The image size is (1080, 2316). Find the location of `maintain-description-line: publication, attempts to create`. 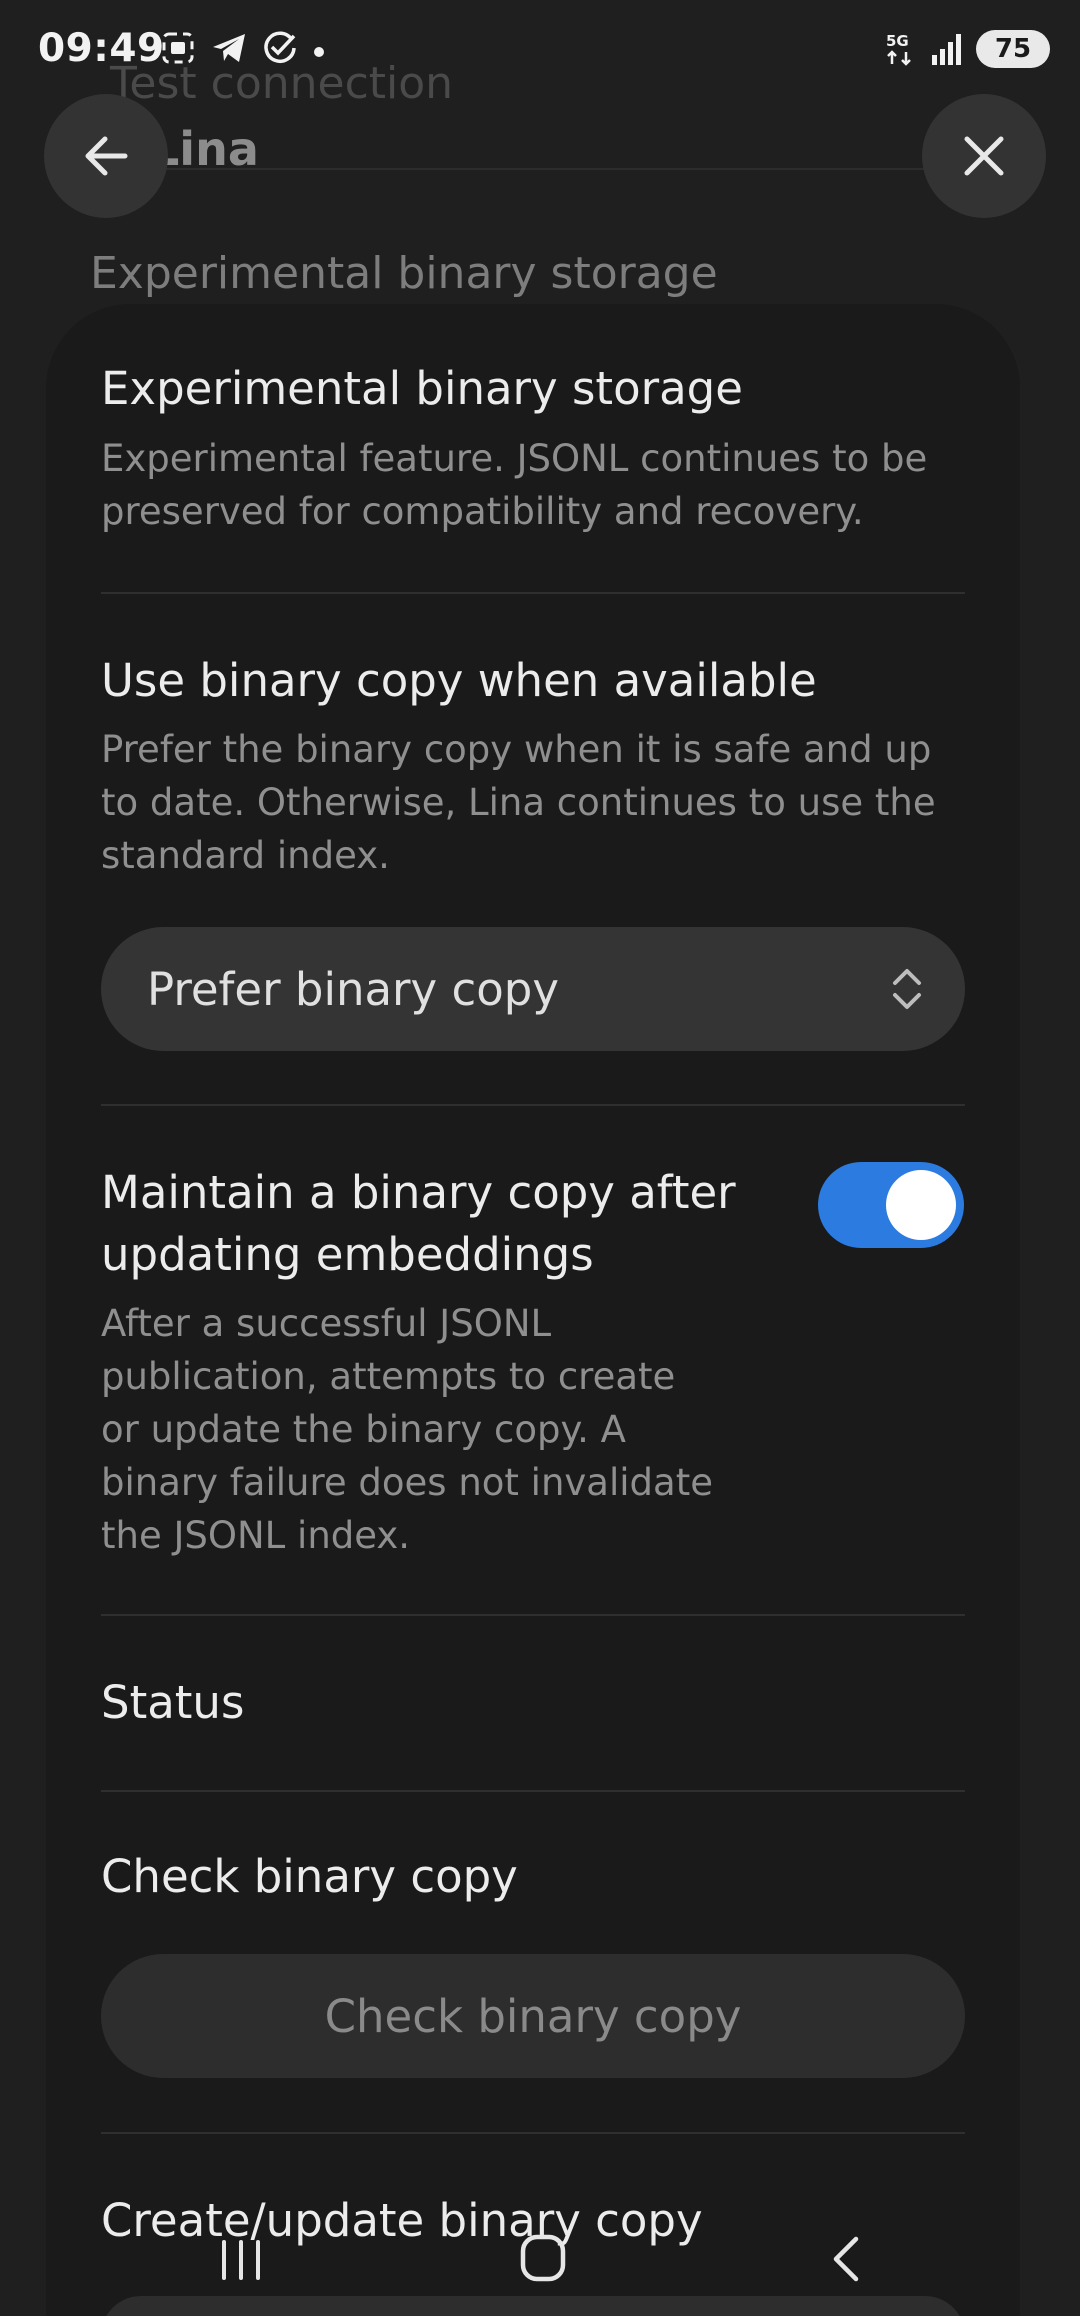

maintain-description-line: publication, attempts to create is located at coordinates (388, 1376).